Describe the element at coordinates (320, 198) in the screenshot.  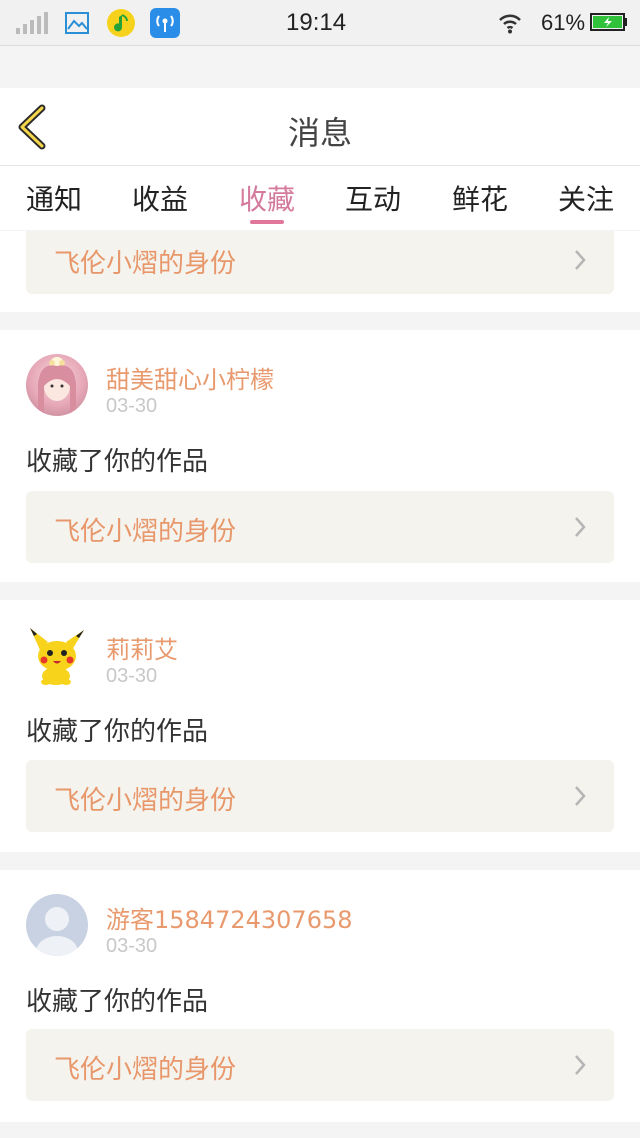
I see `tab-bar: 通知 收益 收藏 互动 鲜花 关注` at that location.